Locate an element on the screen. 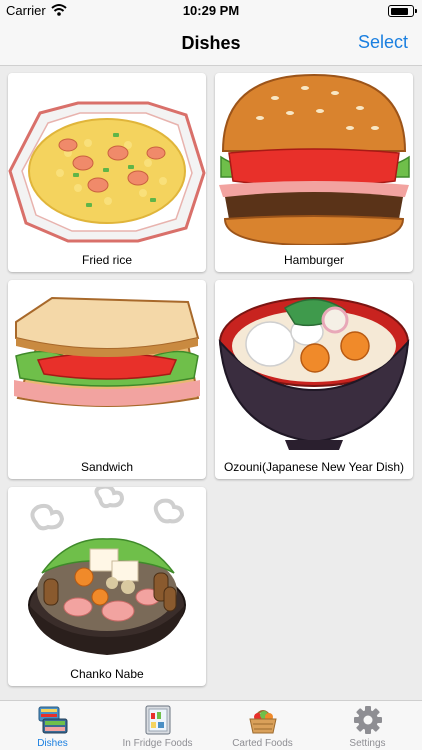 Image resolution: width=422 pixels, height=750 pixels. dish-card-chanko-nabe: Chanko Nabe is located at coordinates (107, 586).